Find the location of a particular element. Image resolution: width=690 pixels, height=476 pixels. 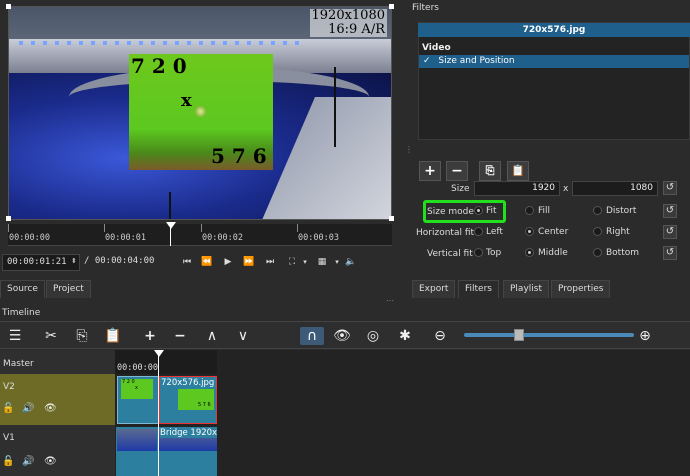

reset-vfit-icon: ↺ is located at coordinates (670, 253).